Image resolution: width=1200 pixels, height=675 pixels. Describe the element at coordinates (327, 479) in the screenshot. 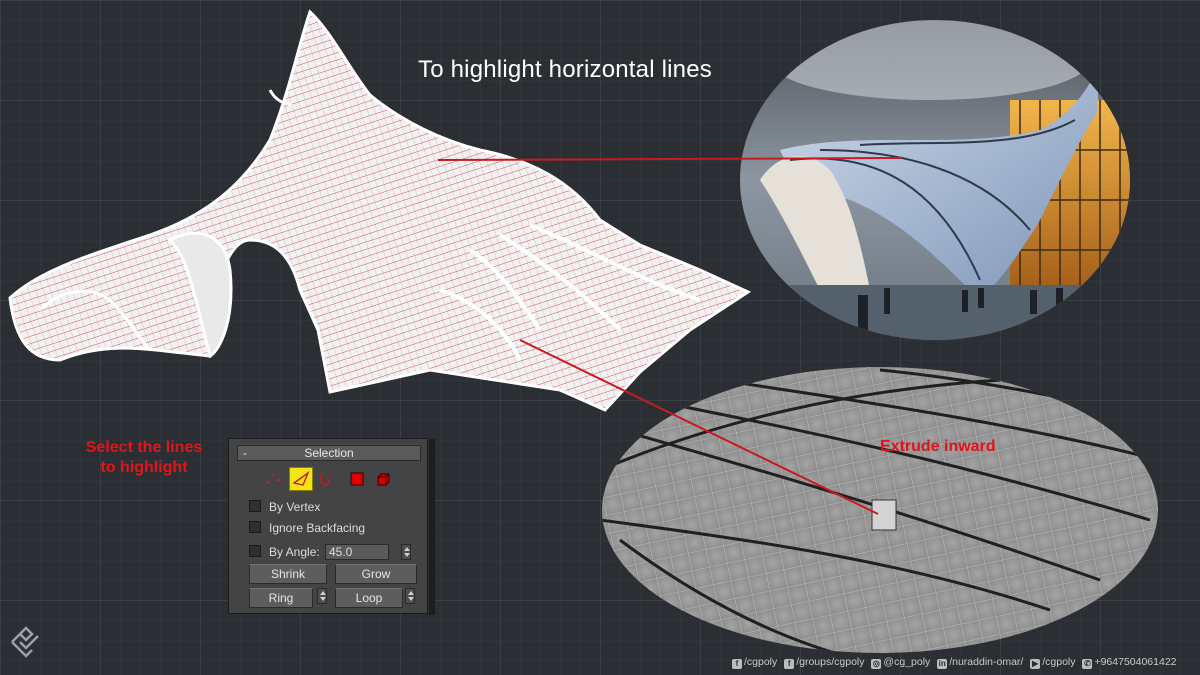

I see `border-icon` at that location.